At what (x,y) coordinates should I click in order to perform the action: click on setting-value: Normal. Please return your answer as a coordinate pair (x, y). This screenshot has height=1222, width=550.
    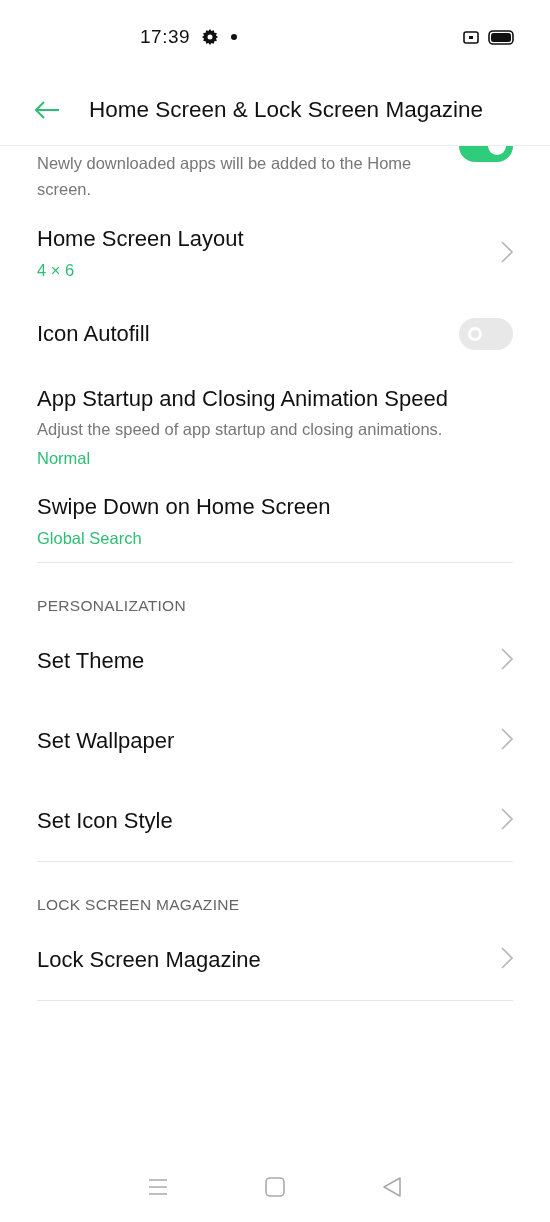
    Looking at the image, I should click on (64, 458).